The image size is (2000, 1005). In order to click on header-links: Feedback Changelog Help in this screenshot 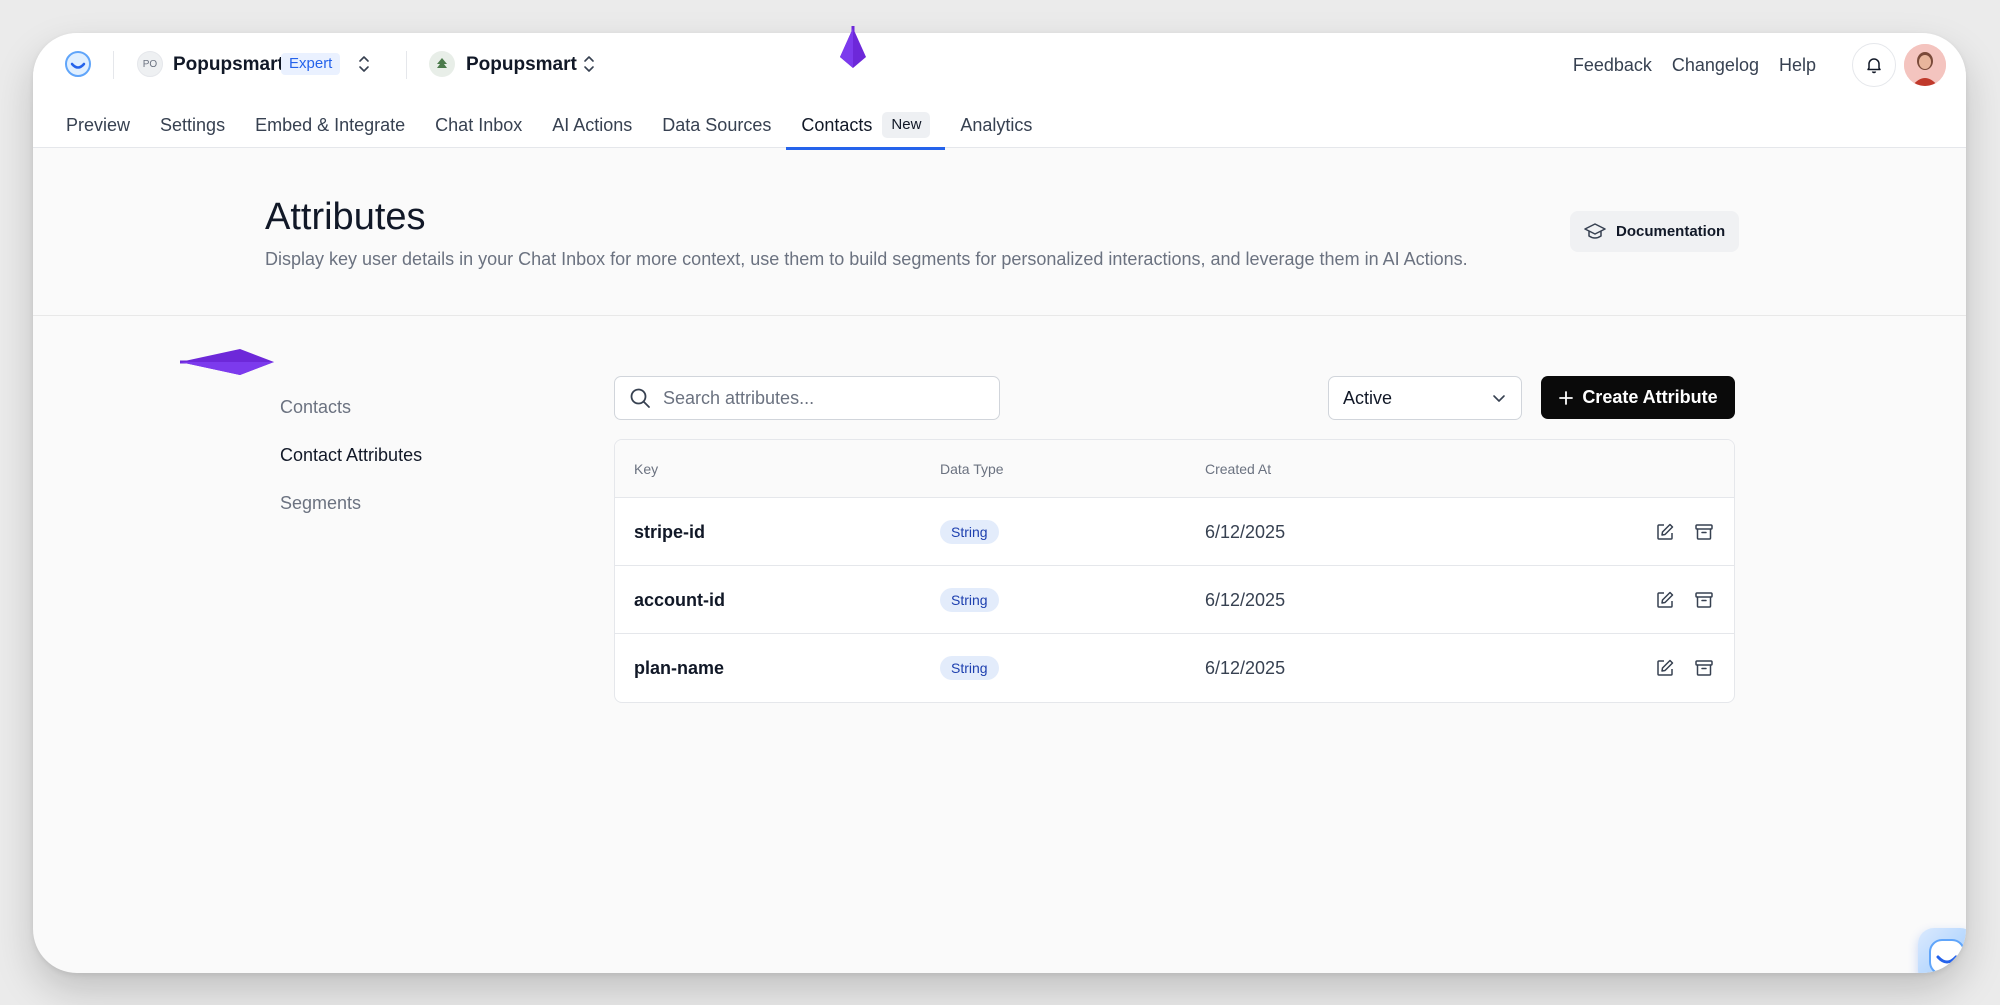, I will do `click(1694, 65)`.